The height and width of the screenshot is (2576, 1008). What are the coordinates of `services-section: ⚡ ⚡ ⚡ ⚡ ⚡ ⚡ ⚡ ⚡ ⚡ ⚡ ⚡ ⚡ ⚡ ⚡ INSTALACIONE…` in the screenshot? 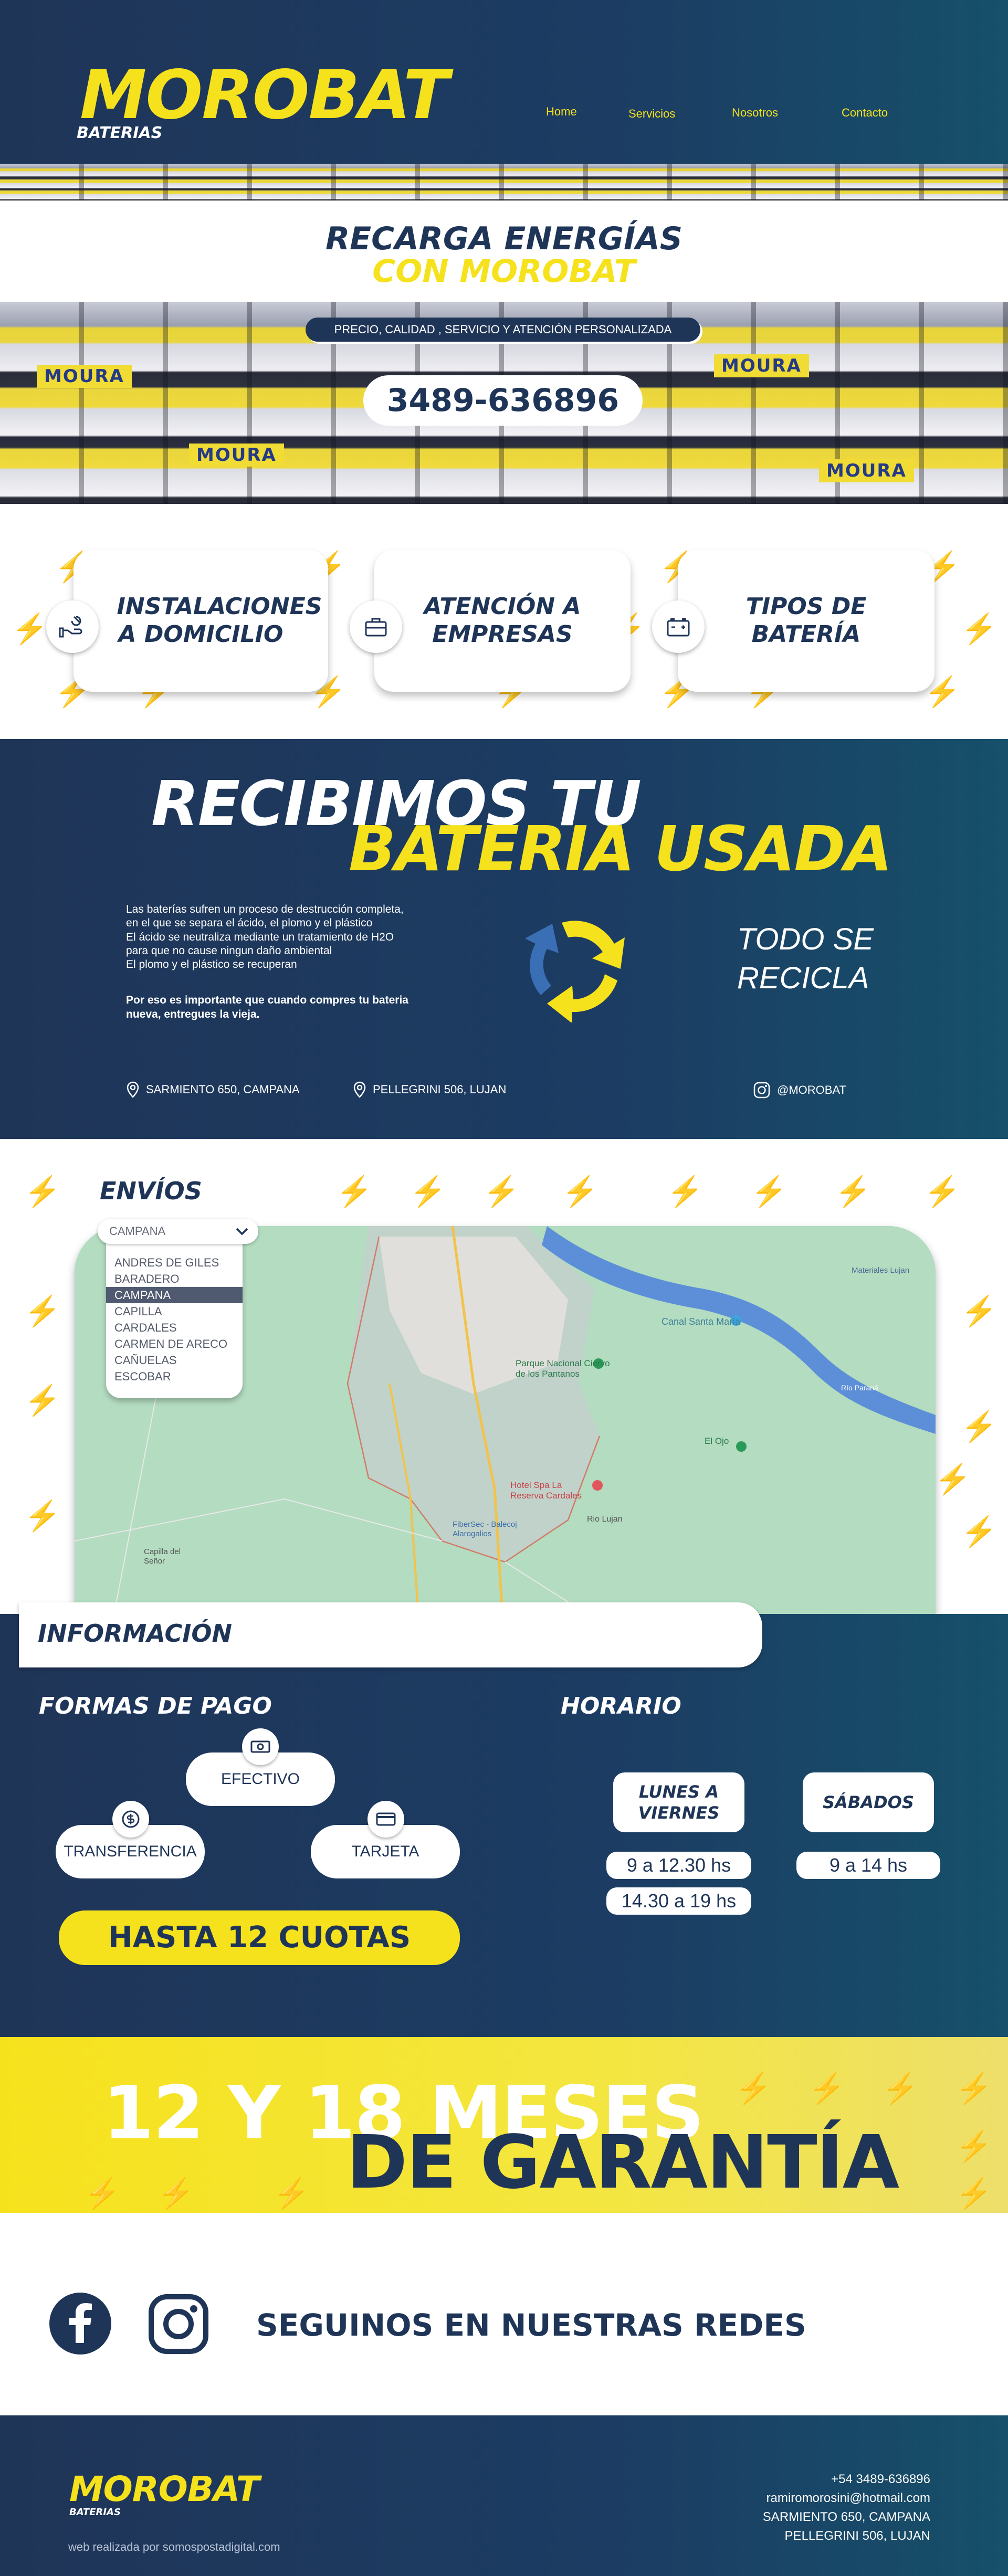 It's located at (504, 621).